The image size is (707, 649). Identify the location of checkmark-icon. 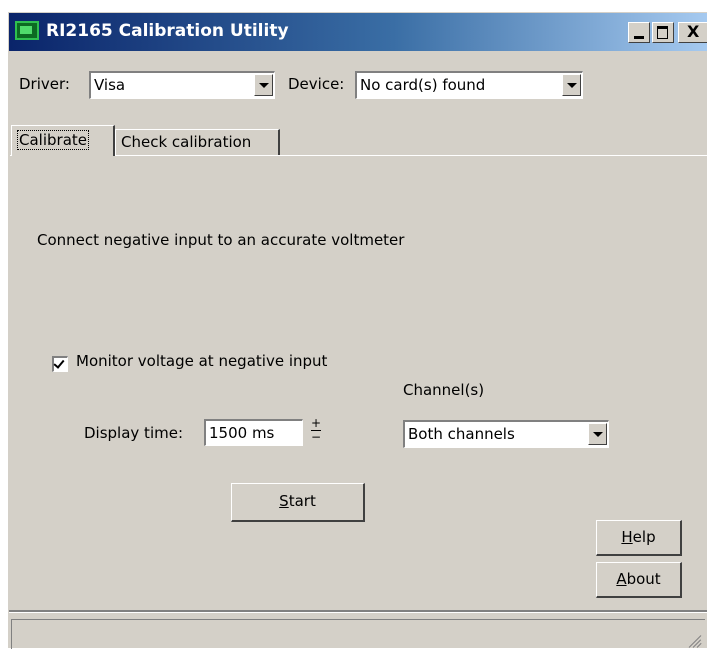
(59, 363).